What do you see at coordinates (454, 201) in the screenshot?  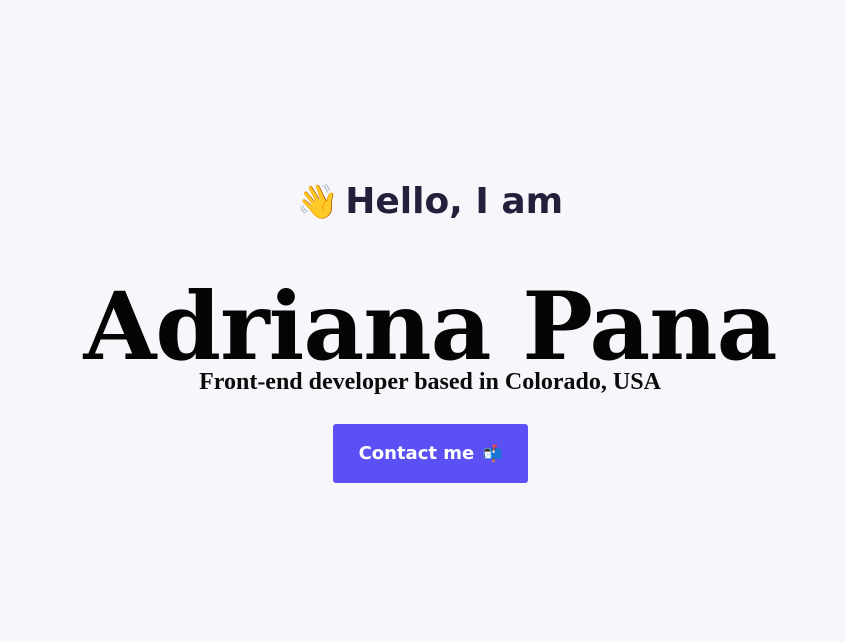 I see `greeting-text: Hello, I am` at bounding box center [454, 201].